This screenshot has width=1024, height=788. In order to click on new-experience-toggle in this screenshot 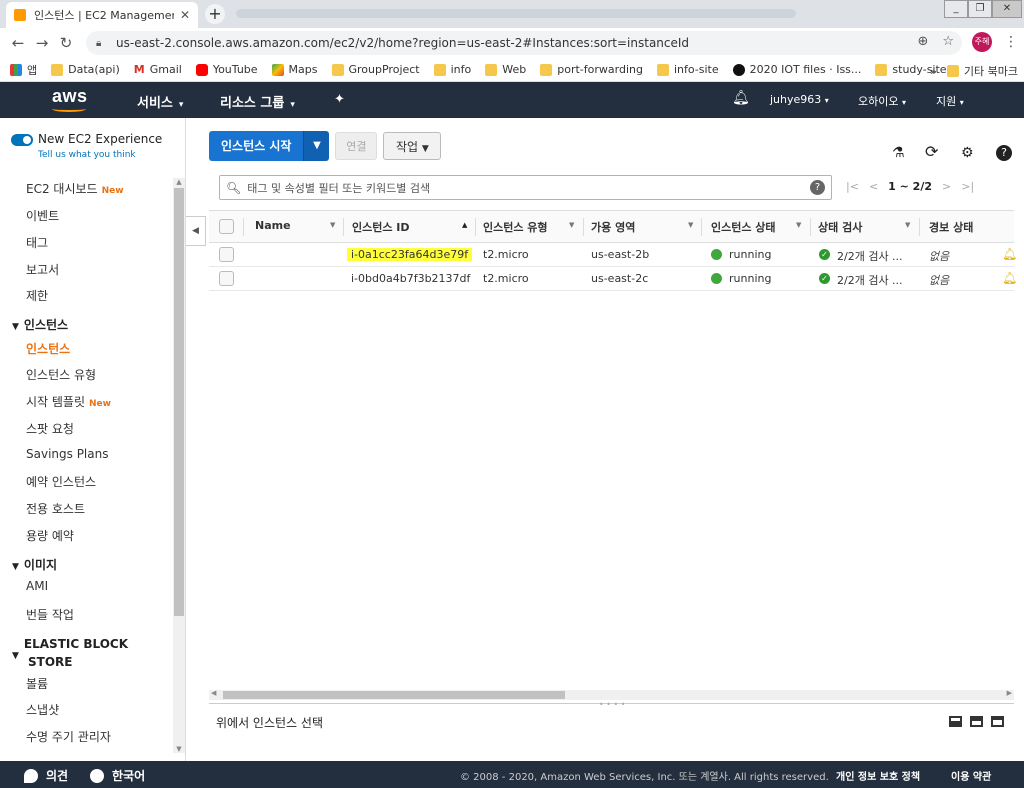, I will do `click(22, 140)`.